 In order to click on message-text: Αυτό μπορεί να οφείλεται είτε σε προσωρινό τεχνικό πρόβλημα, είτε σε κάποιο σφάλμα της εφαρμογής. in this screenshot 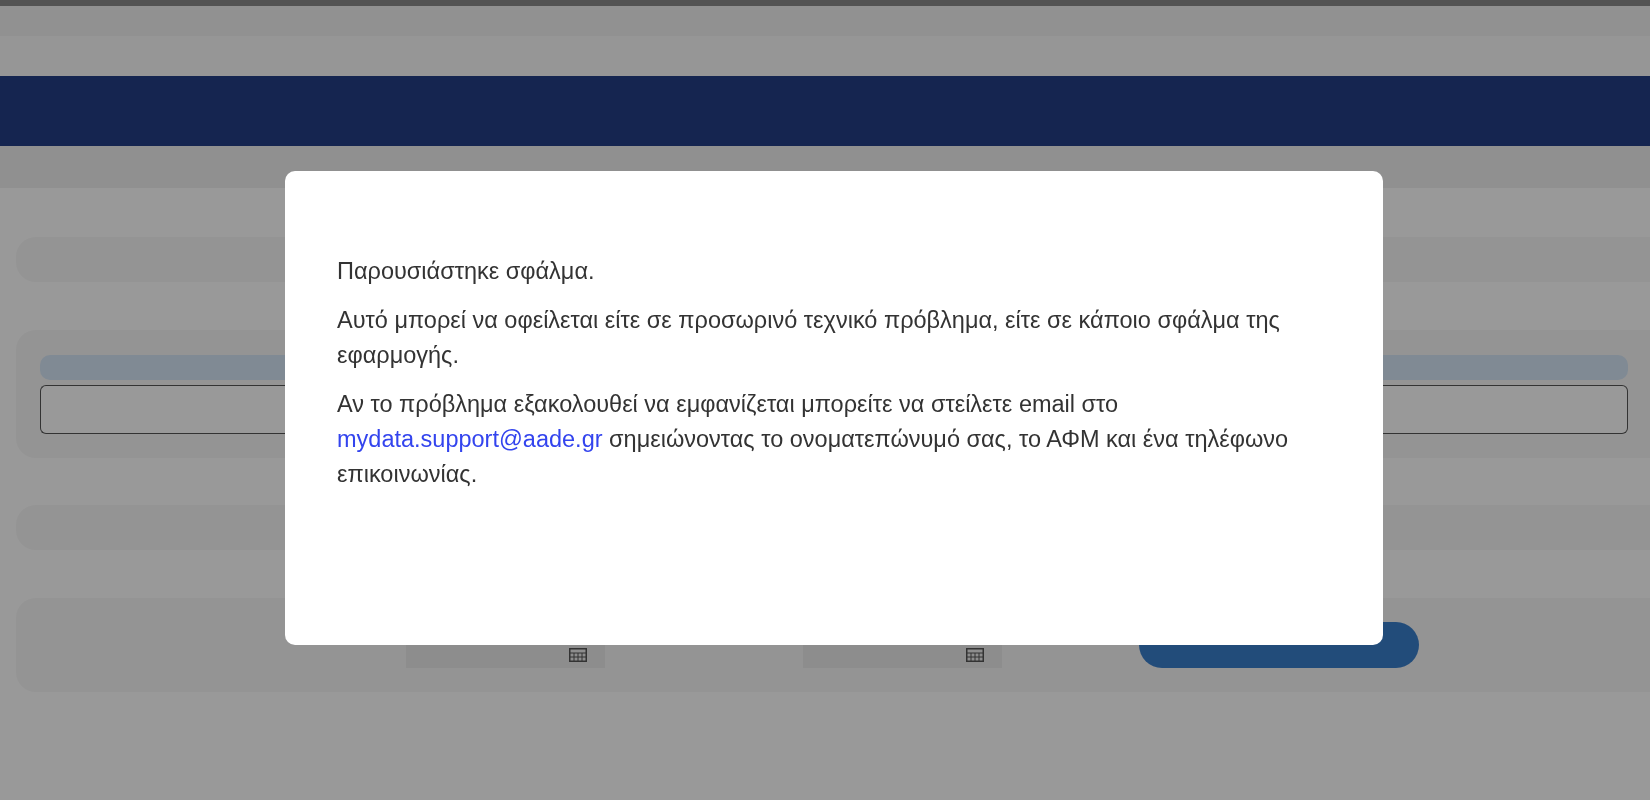, I will do `click(809, 338)`.